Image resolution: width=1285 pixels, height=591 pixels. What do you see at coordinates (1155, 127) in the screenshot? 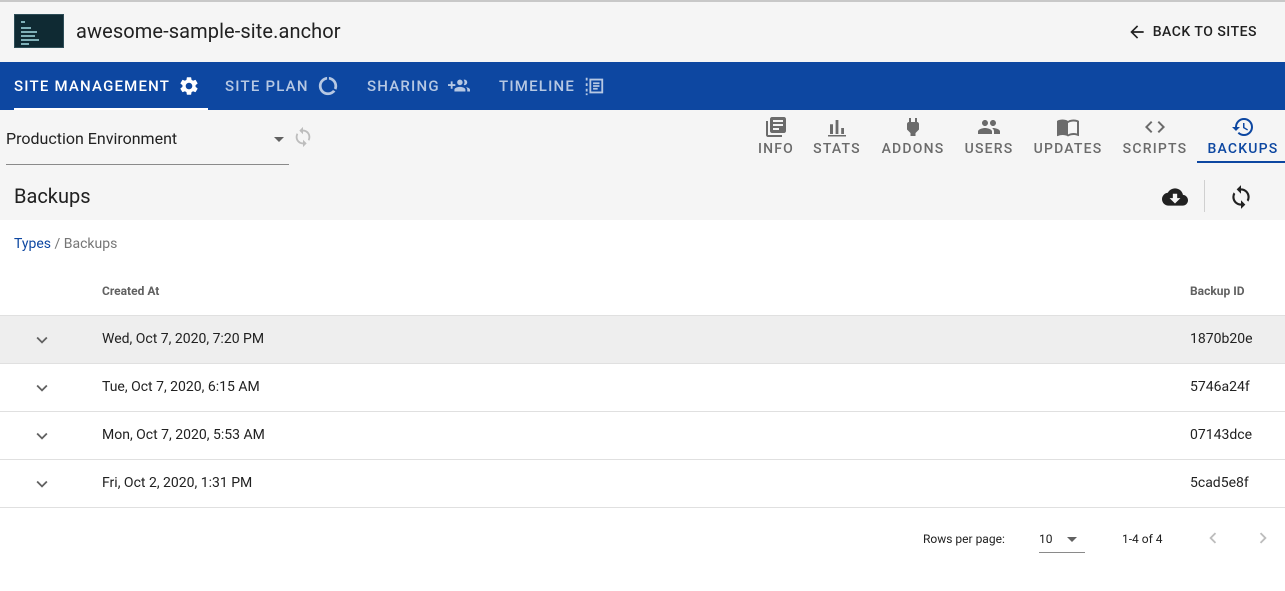
I see `code-icon` at bounding box center [1155, 127].